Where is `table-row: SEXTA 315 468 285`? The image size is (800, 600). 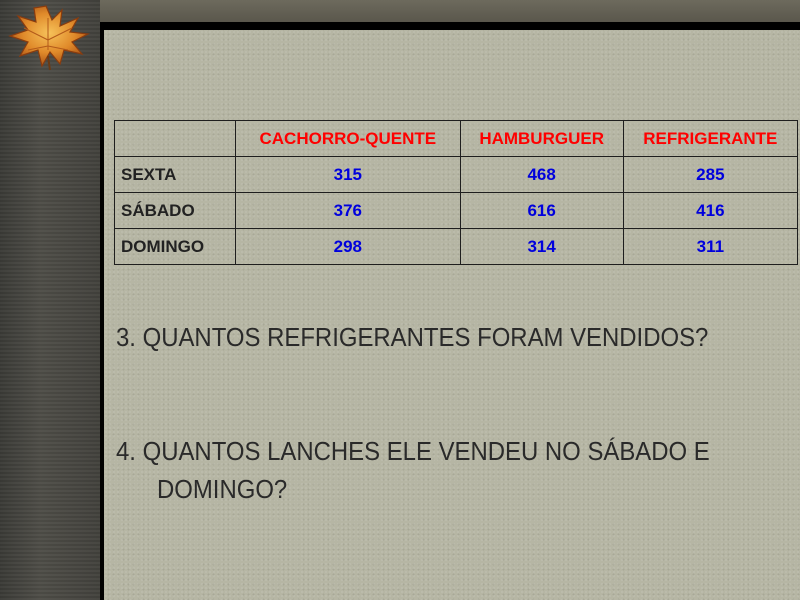 table-row: SEXTA 315 468 285 is located at coordinates (456, 174).